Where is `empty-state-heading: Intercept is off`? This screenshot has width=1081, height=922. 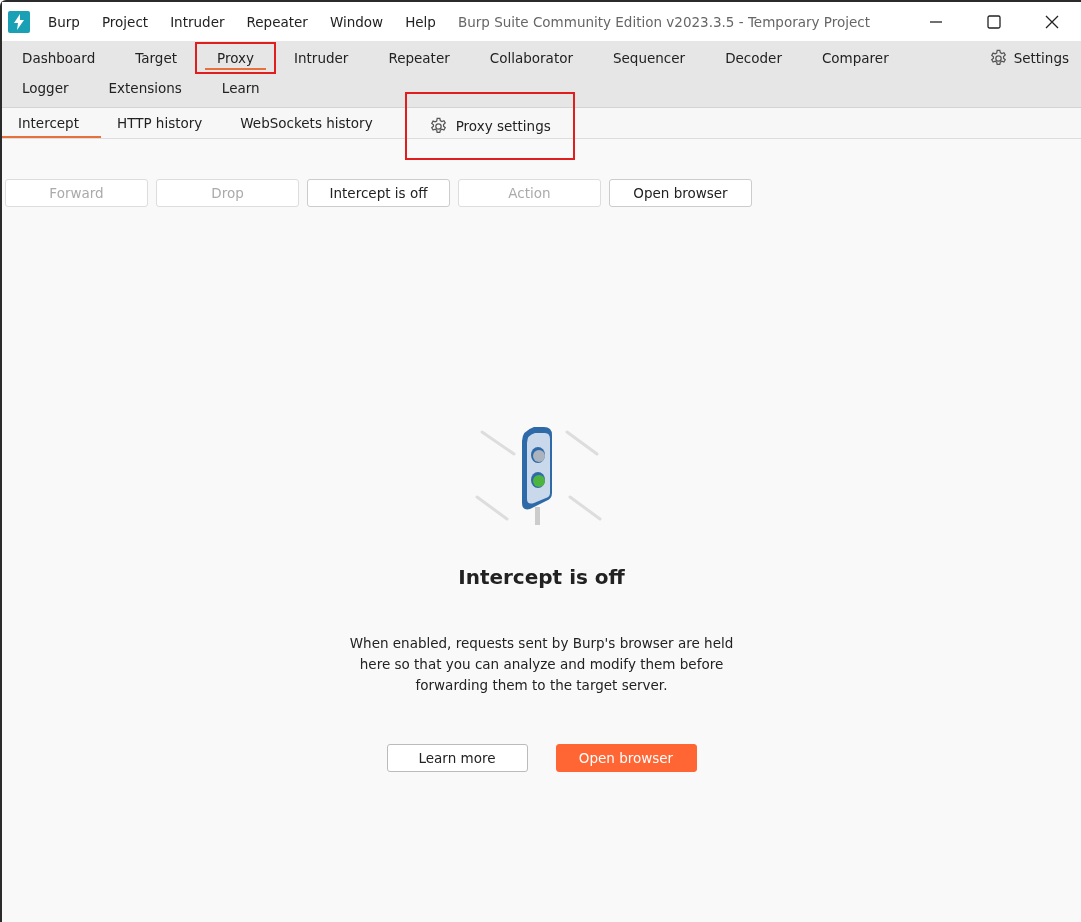 empty-state-heading: Intercept is off is located at coordinates (541, 577).